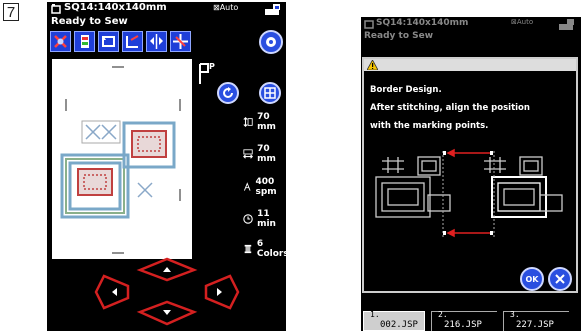 Image resolution: width=581 pixels, height=331 pixels. What do you see at coordinates (84, 41) in the screenshot?
I see `color-change-button` at bounding box center [84, 41].